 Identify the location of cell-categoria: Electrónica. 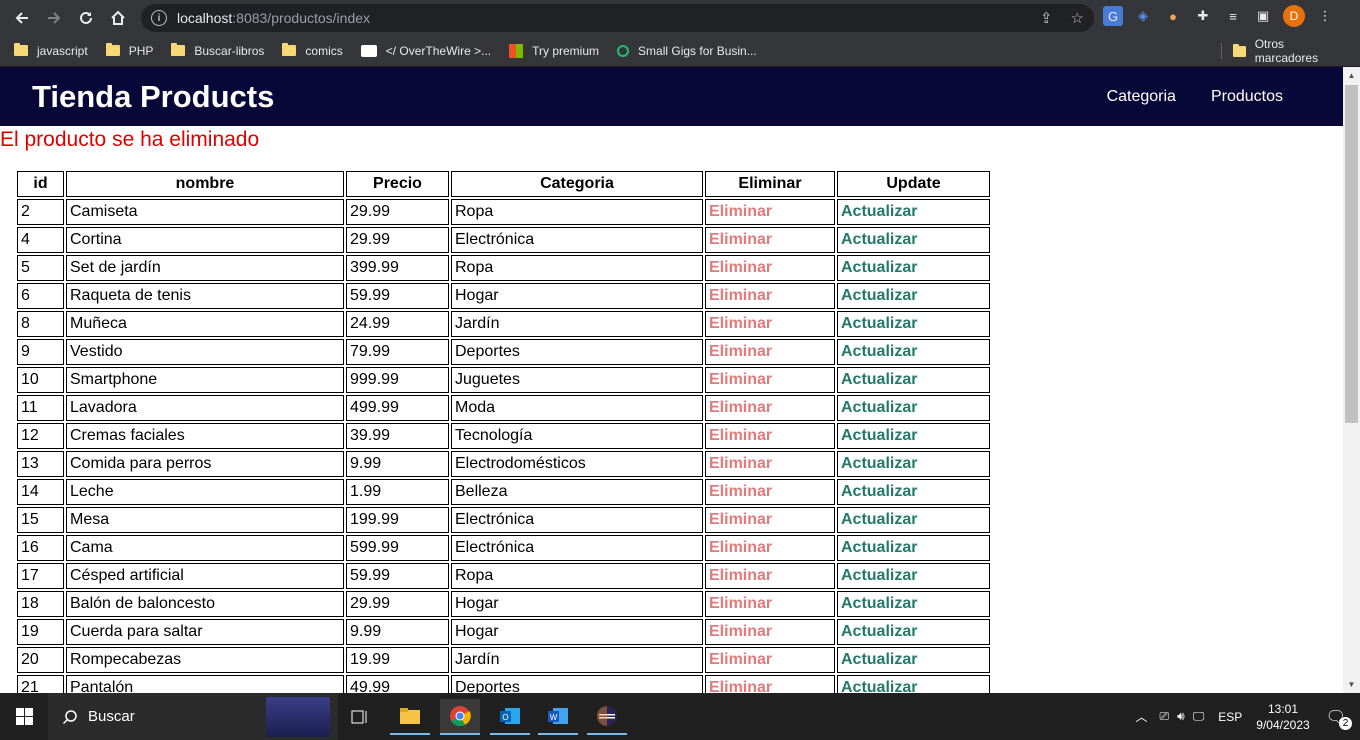
(577, 548).